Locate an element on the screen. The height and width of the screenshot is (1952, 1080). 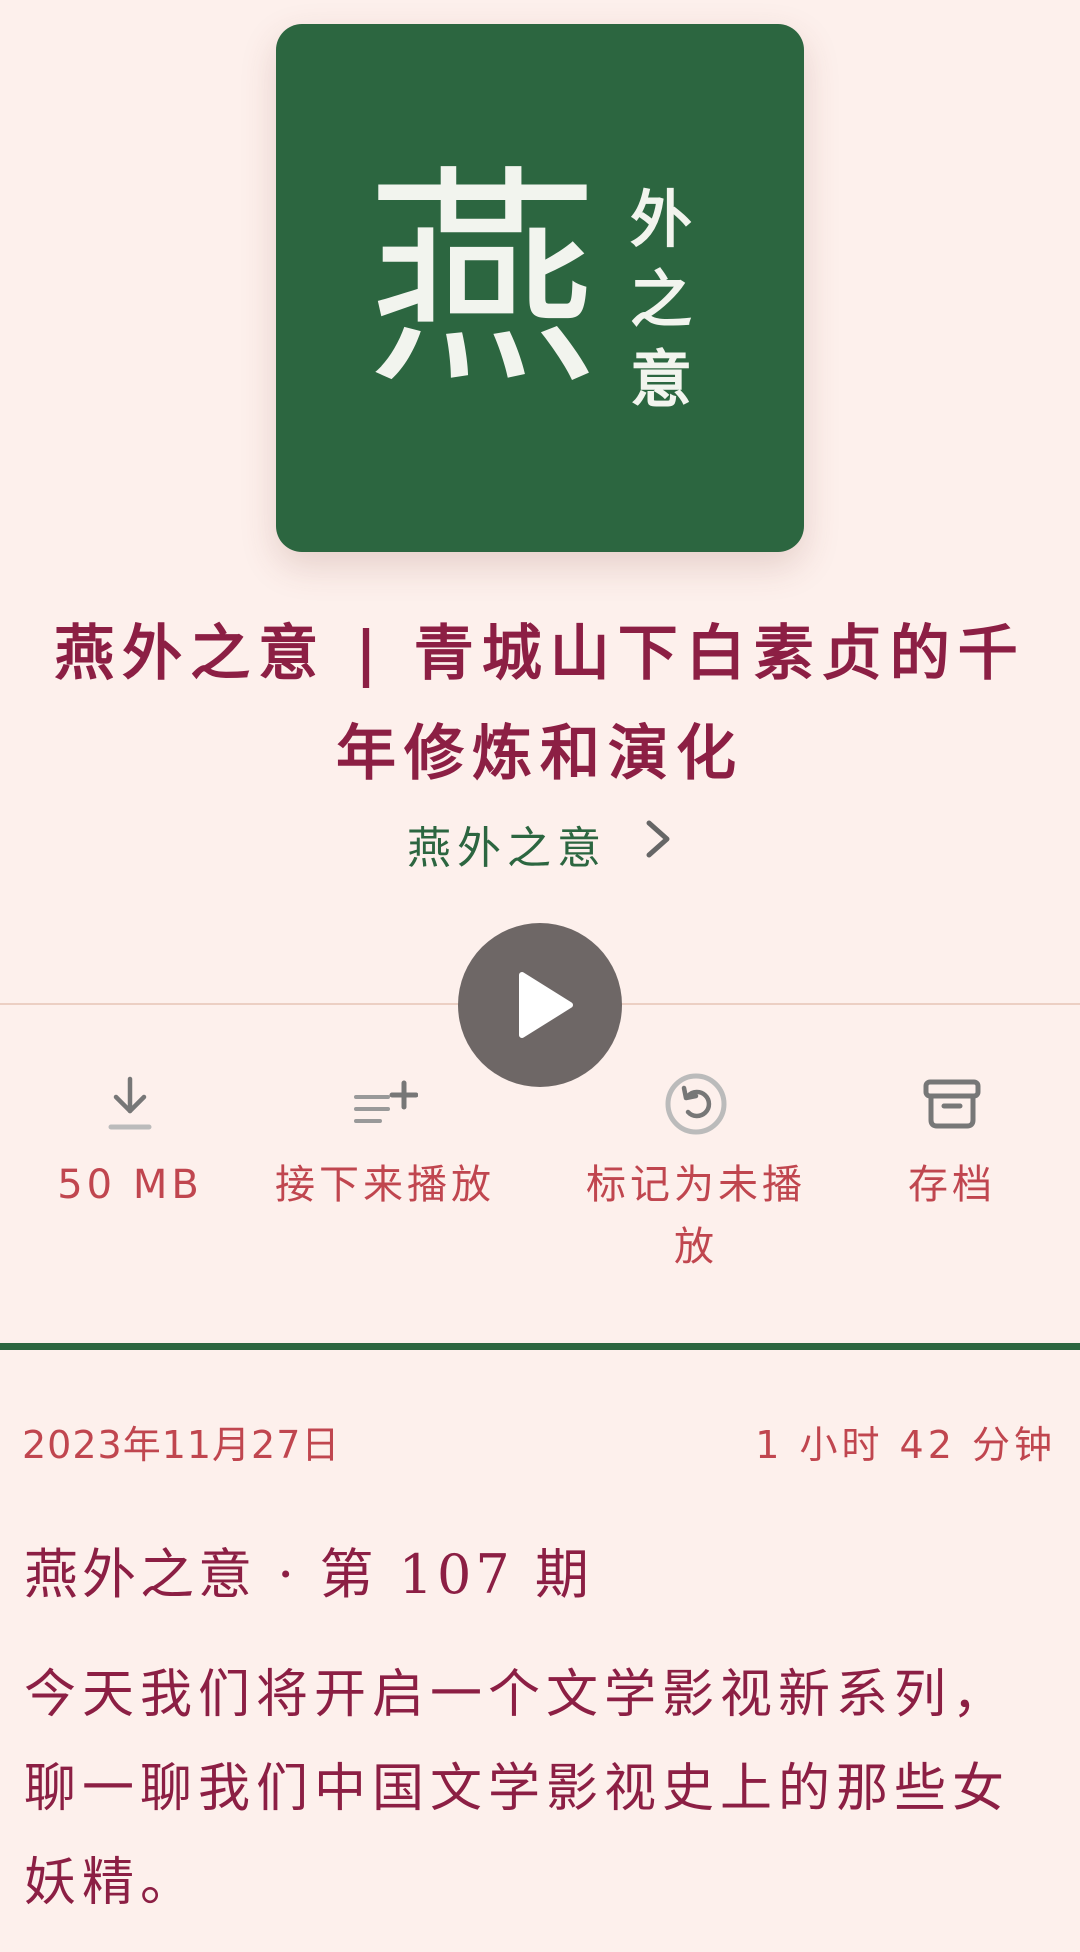
archive-button: 存档 is located at coordinates (951, 1143).